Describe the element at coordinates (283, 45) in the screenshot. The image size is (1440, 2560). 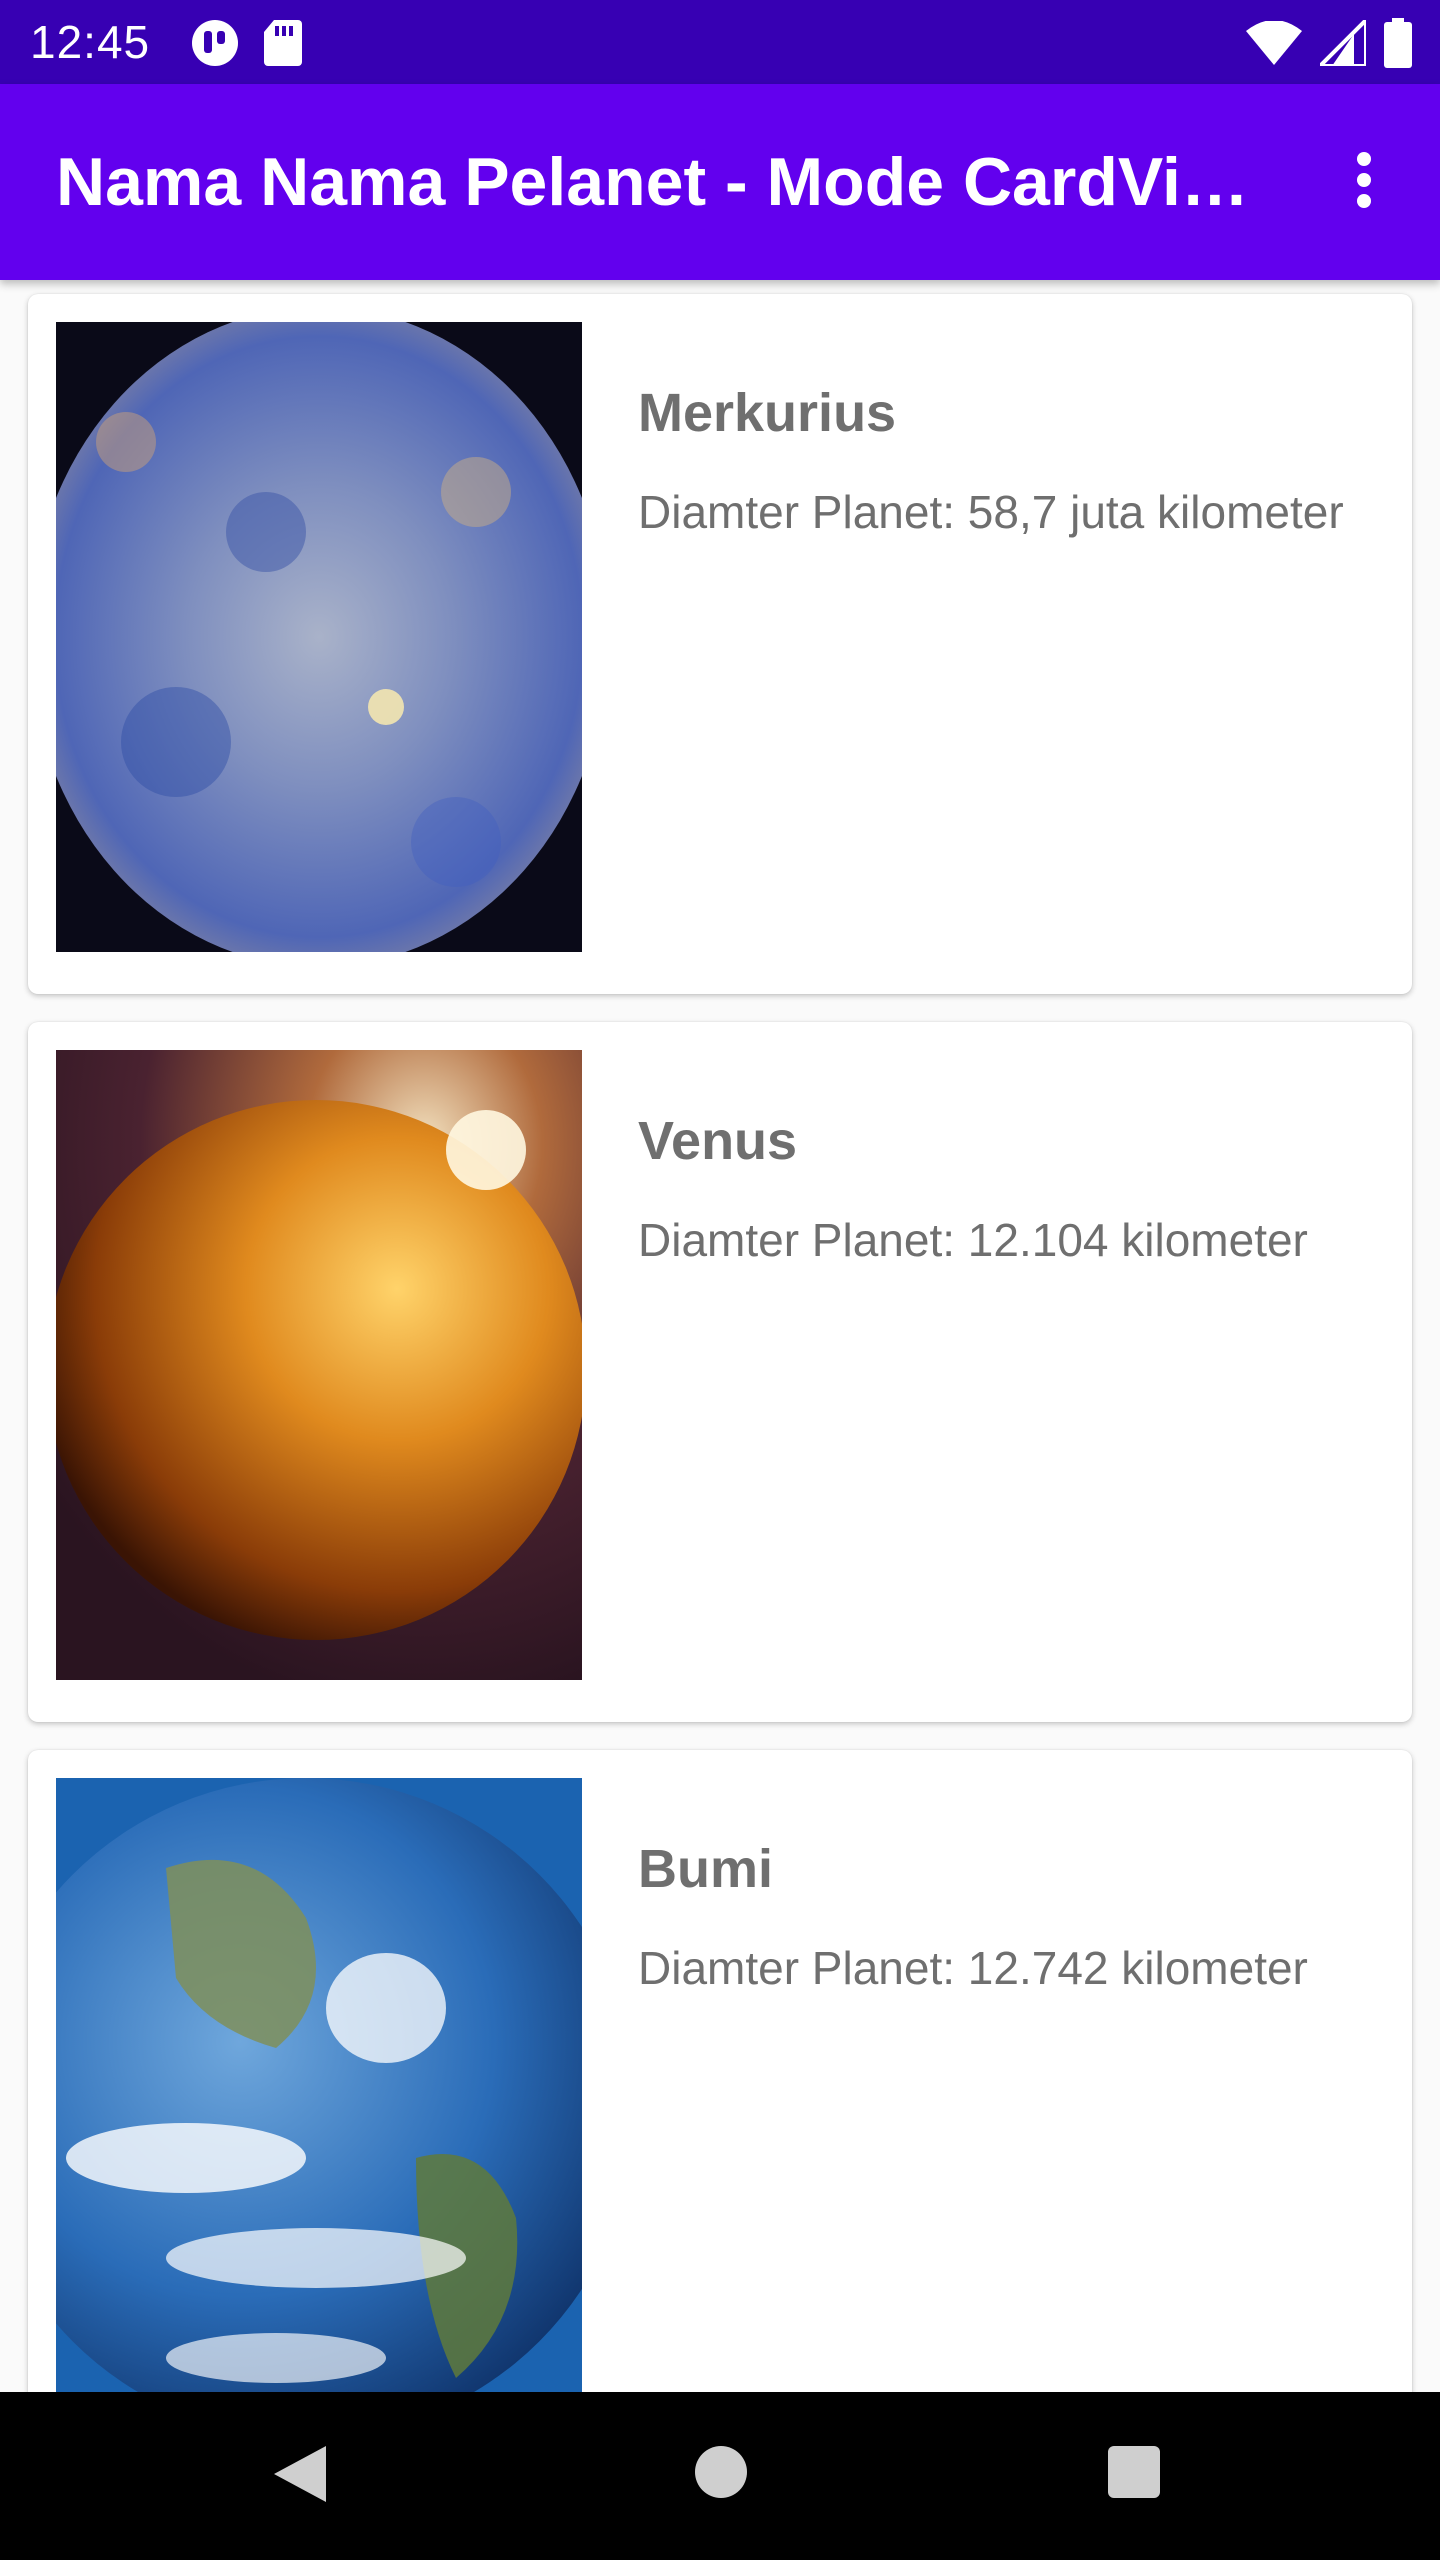
I see `sd-card-icon` at that location.